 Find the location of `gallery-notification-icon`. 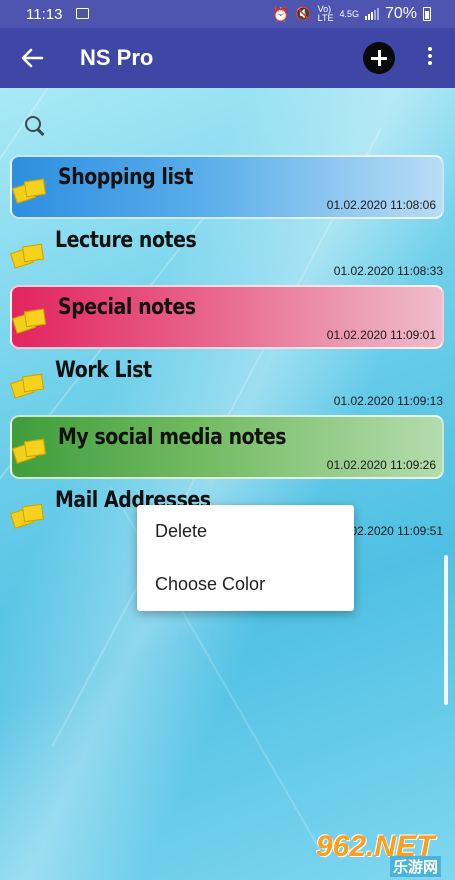

gallery-notification-icon is located at coordinates (82, 13).